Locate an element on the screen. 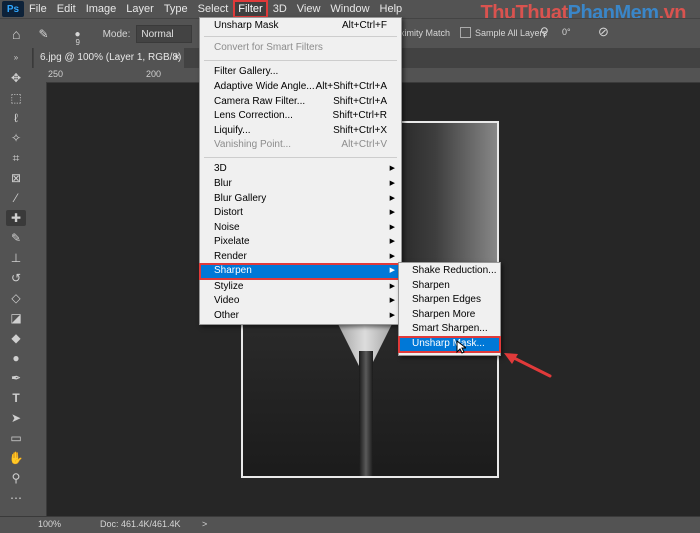 This screenshot has width=700, height=533. menu-file: File is located at coordinates (38, 9).